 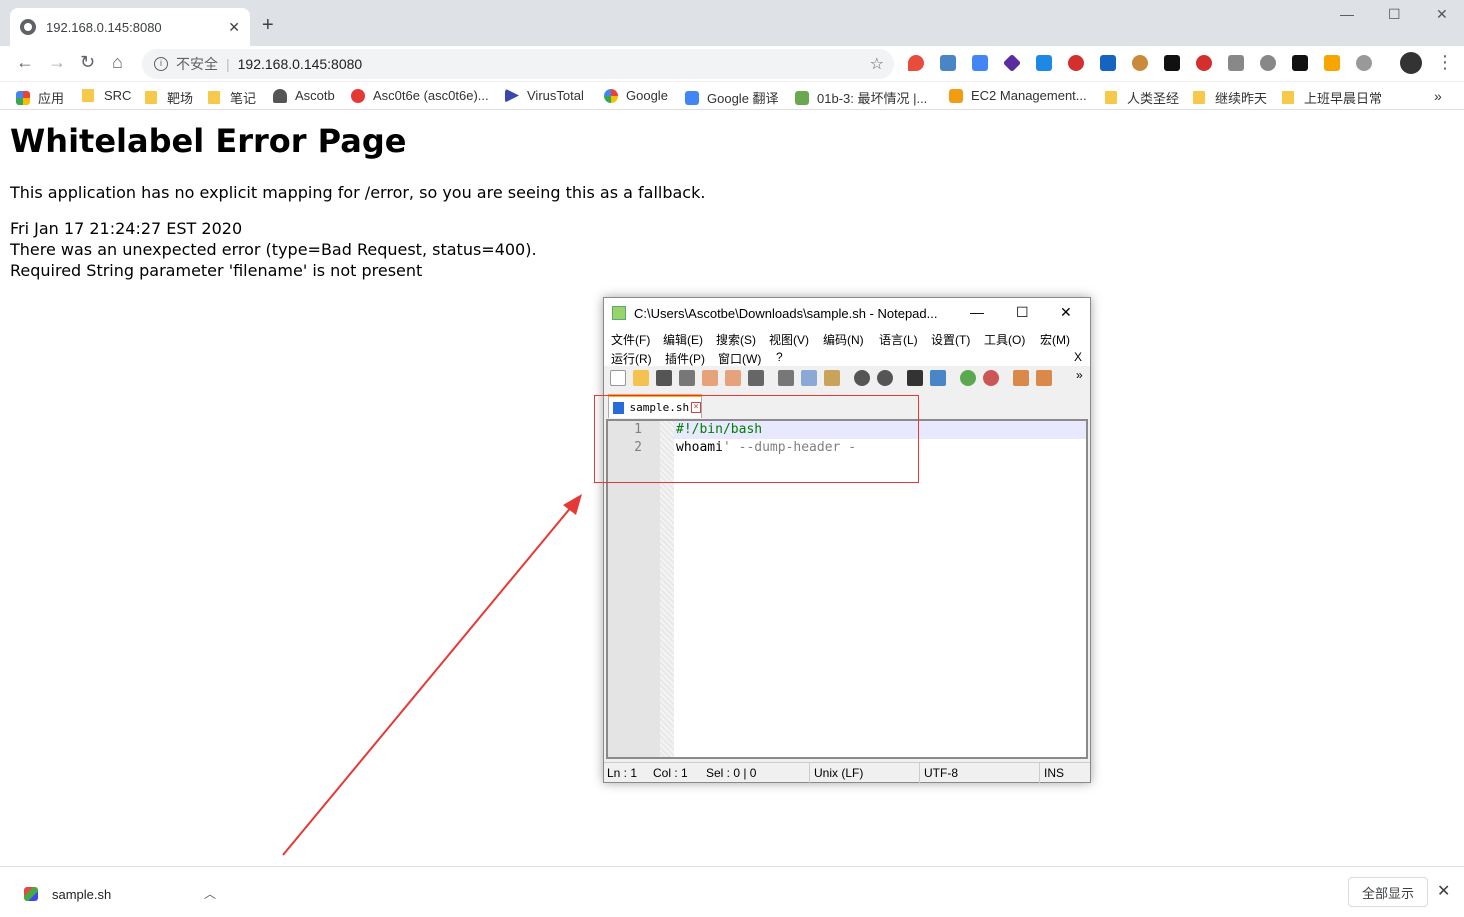 What do you see at coordinates (82, 894) in the screenshot?
I see `download-filename: sample.sh` at bounding box center [82, 894].